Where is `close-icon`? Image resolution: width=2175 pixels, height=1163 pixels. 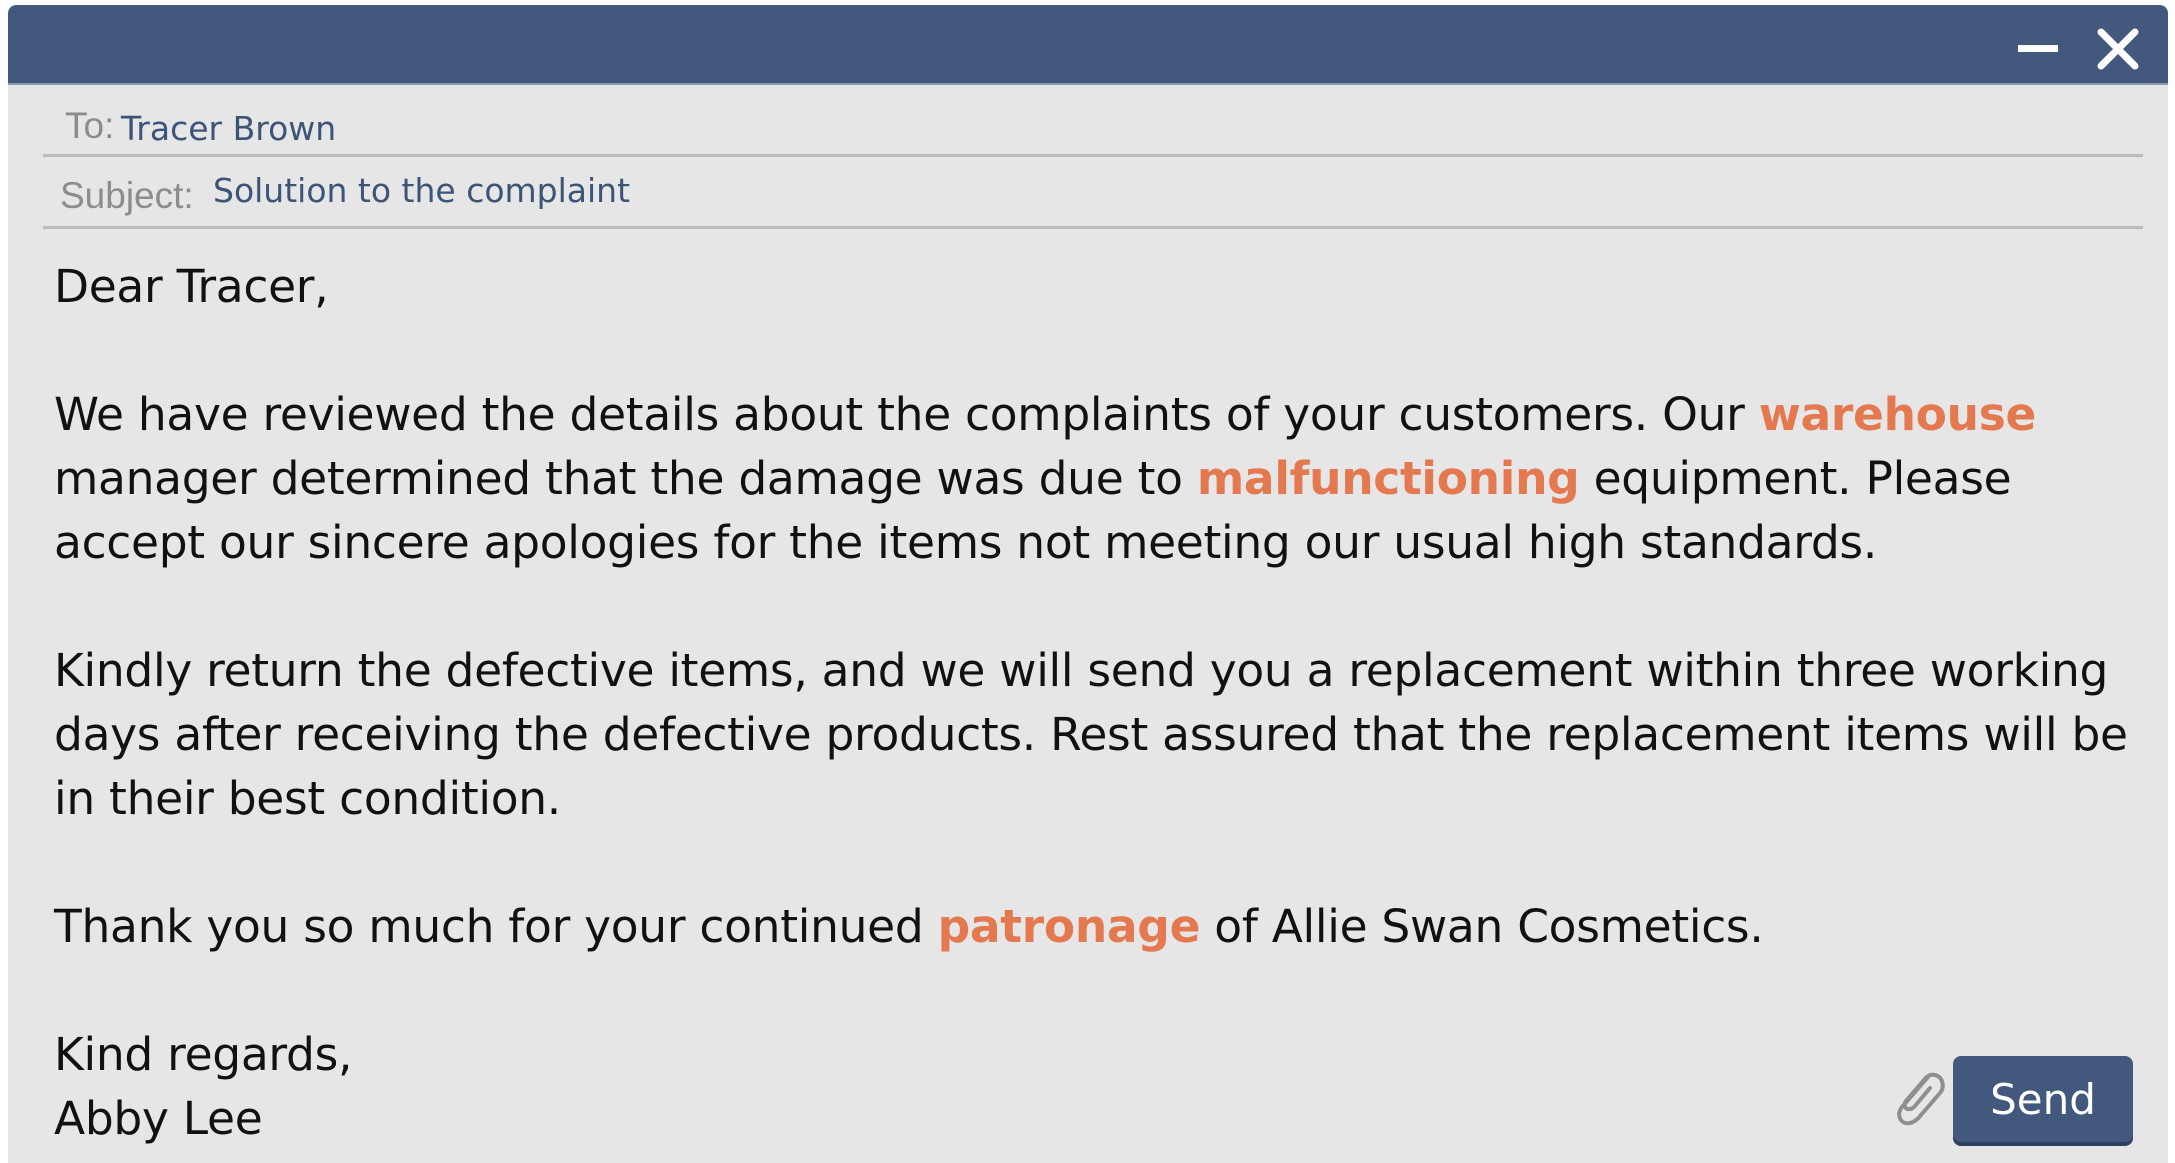
close-icon is located at coordinates (2118, 49).